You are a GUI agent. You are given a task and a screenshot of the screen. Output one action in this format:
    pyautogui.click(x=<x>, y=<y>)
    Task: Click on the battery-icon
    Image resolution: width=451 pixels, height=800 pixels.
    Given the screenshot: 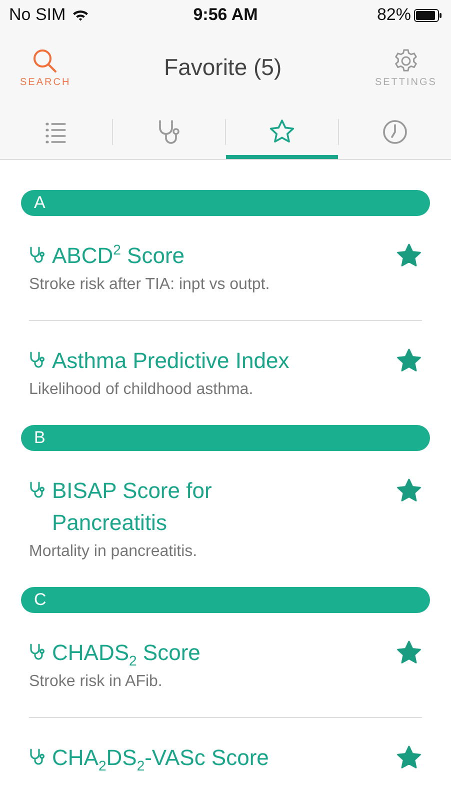 What is the action you would take?
    pyautogui.click(x=428, y=15)
    